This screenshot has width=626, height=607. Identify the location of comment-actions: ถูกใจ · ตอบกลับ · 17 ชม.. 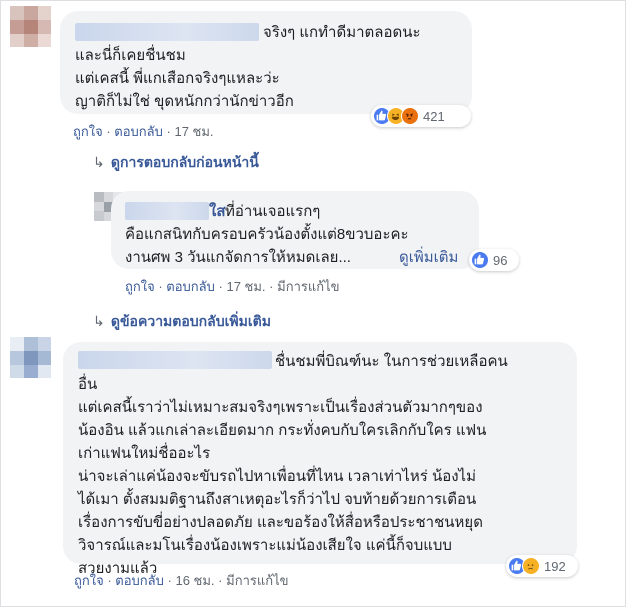
(143, 131).